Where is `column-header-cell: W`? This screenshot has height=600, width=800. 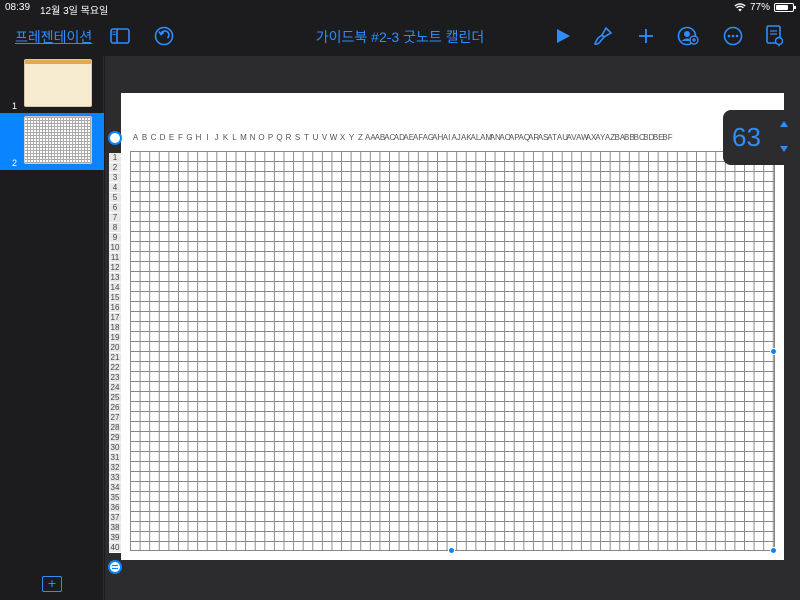 column-header-cell: W is located at coordinates (333, 138).